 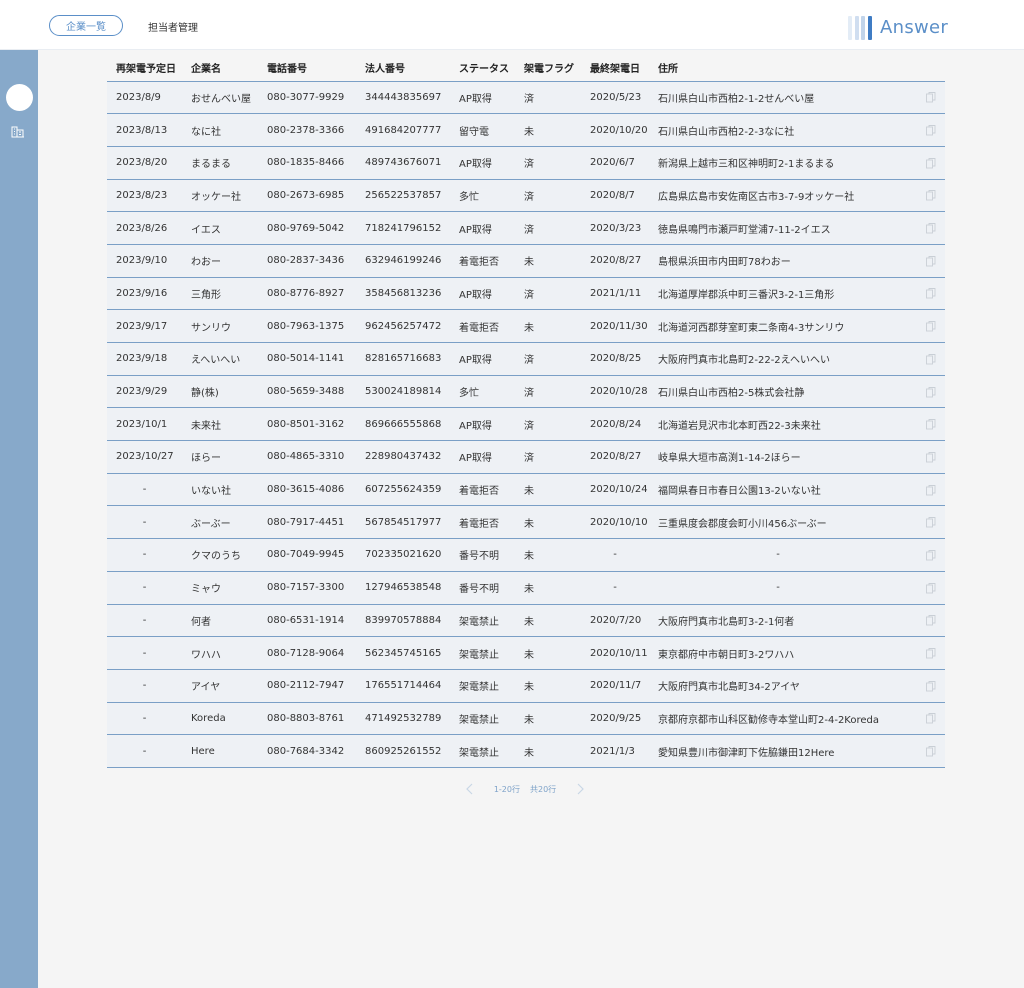 What do you see at coordinates (615, 68) in the screenshot?
I see `column-header-last-call-date: 最終架電日` at bounding box center [615, 68].